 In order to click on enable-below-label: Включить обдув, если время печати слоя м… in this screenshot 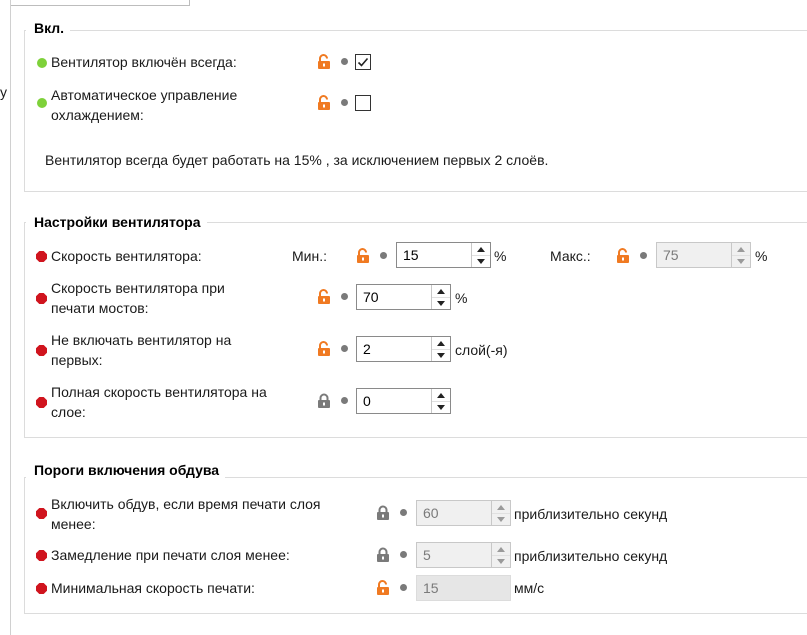, I will do `click(186, 514)`.